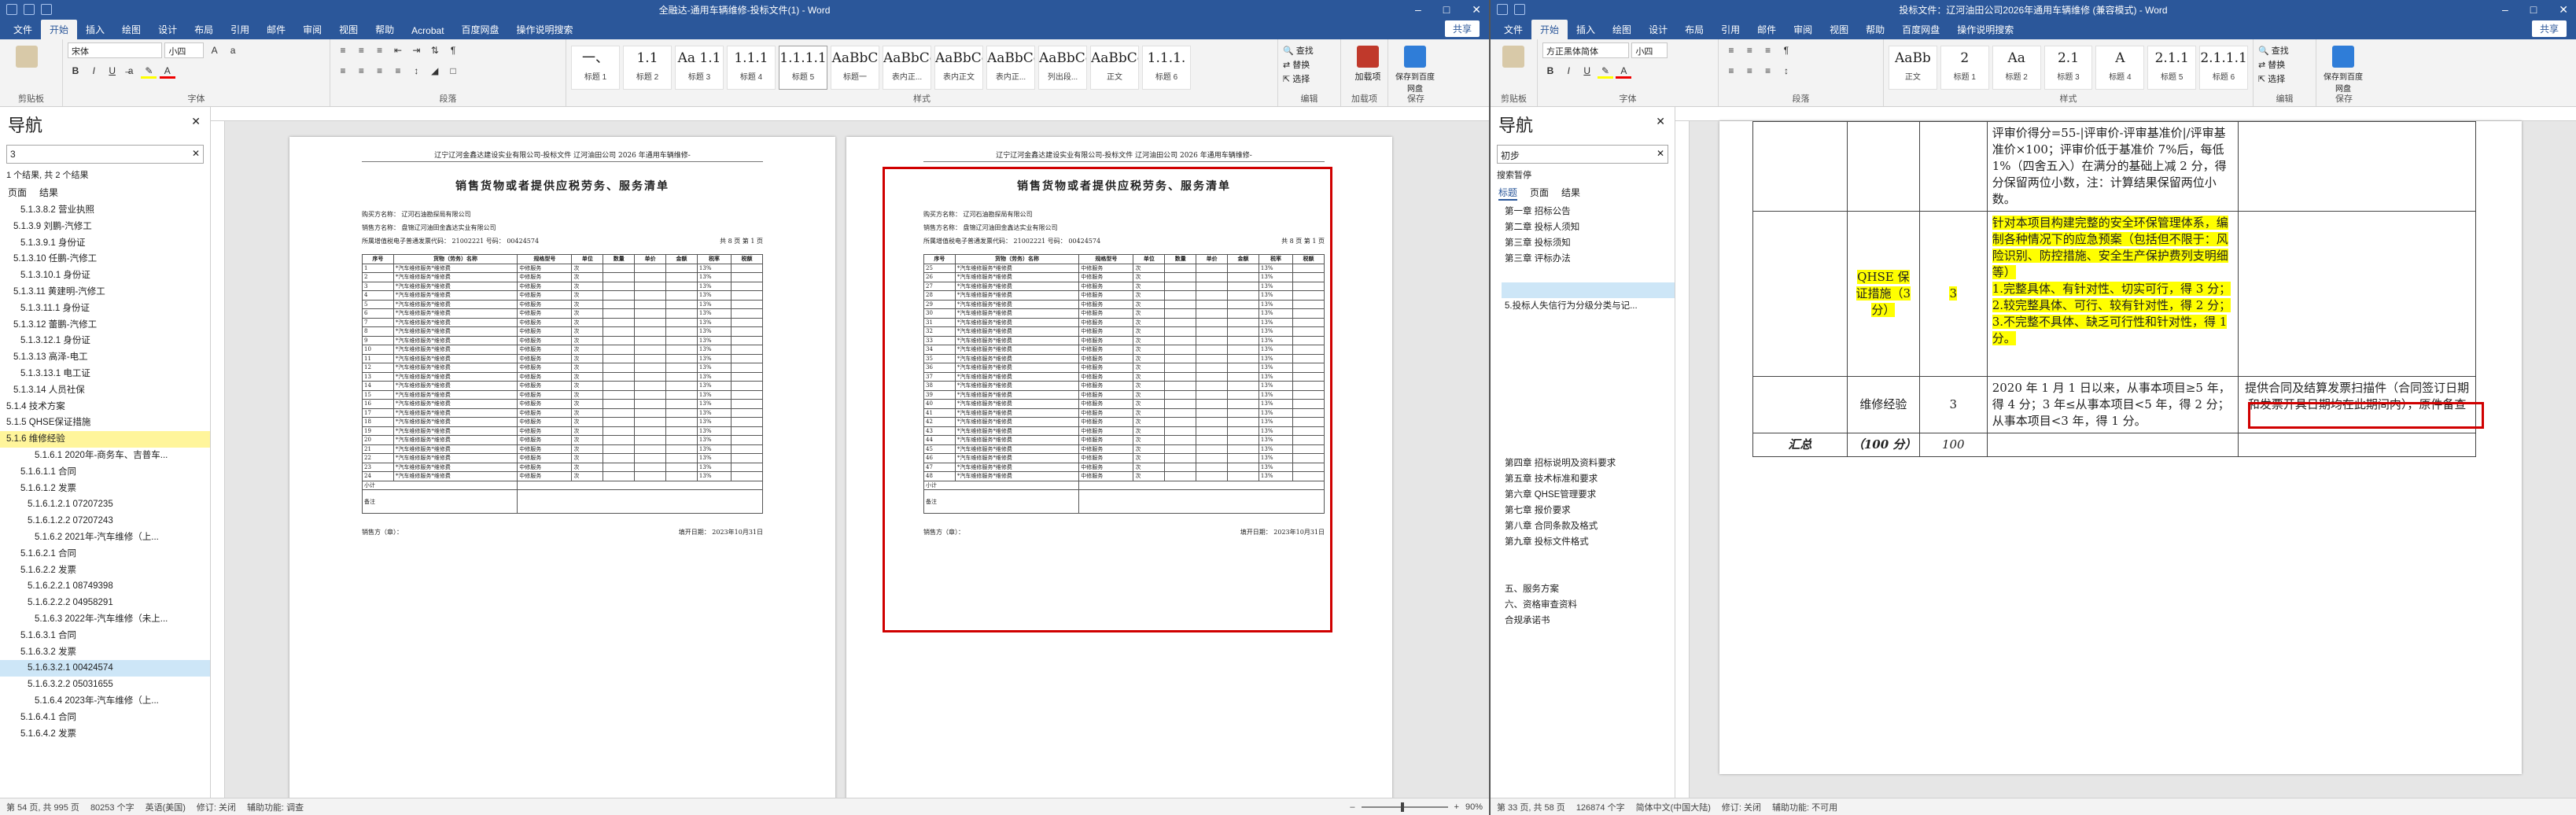  I want to click on shading-icon: ◢, so click(435, 71).